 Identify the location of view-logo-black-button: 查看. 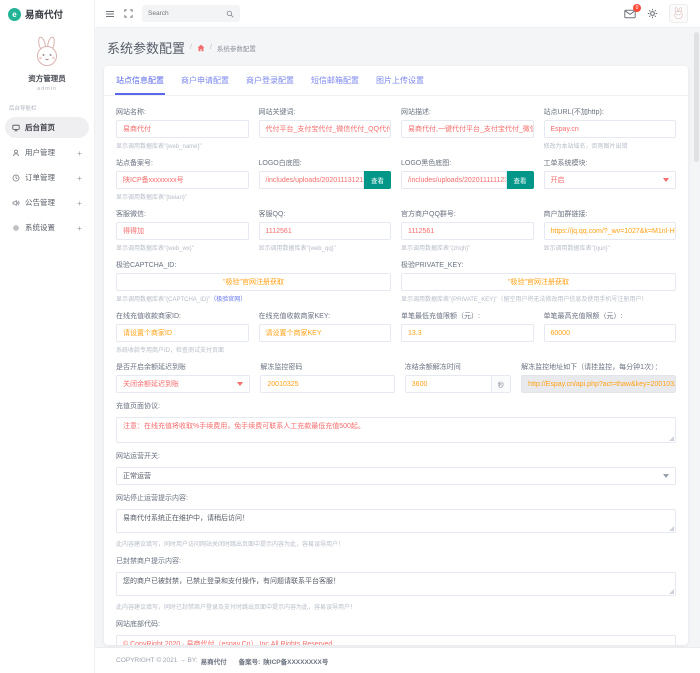
(520, 180).